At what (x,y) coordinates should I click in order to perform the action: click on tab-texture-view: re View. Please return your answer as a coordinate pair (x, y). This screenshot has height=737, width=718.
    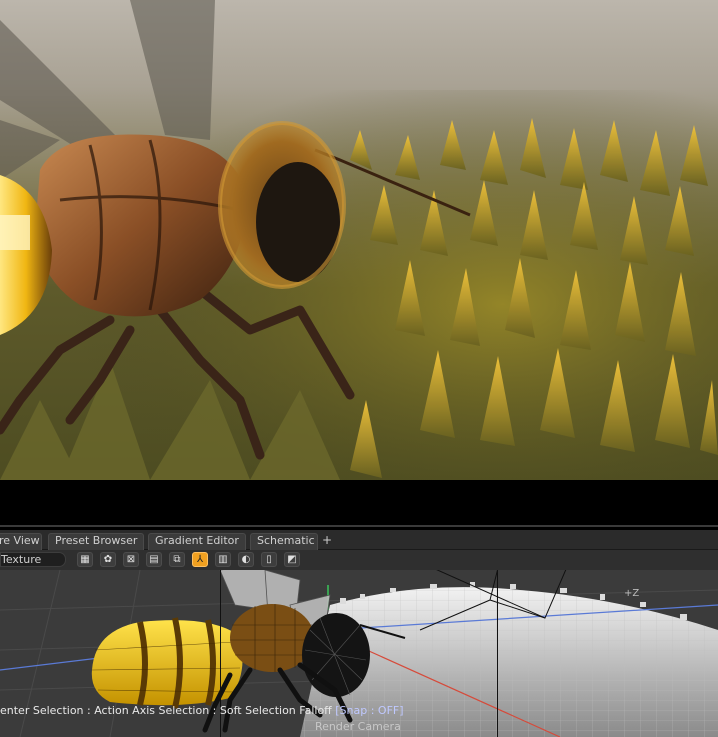
    Looking at the image, I should click on (21, 541).